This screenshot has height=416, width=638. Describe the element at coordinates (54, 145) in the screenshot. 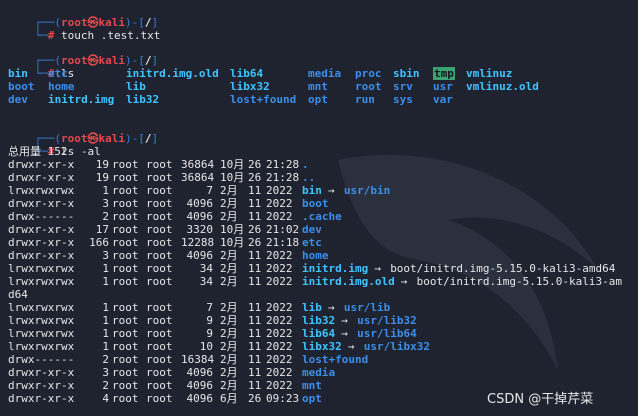

I see `command-line-3: └─# ls -al` at that location.